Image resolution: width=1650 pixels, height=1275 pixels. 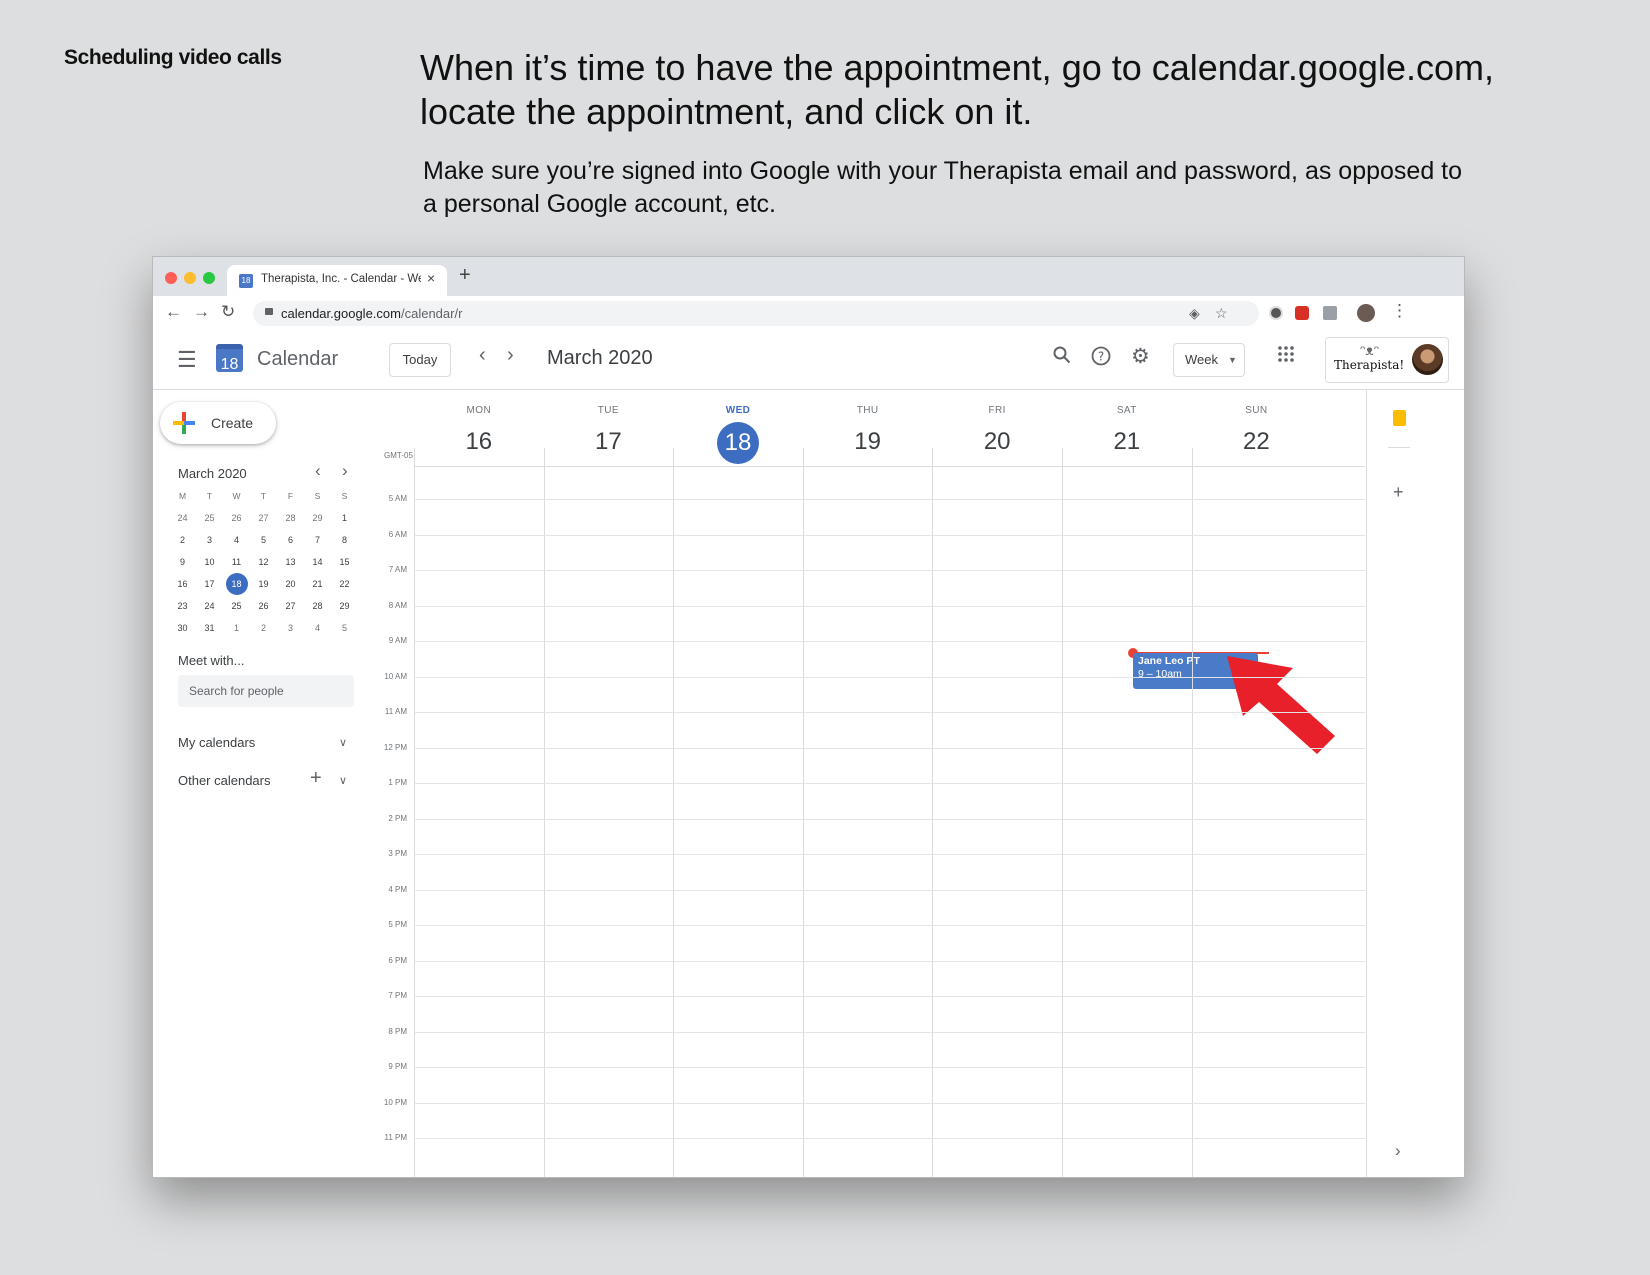 I want to click on add-calendar-icon: +, so click(x=316, y=778).